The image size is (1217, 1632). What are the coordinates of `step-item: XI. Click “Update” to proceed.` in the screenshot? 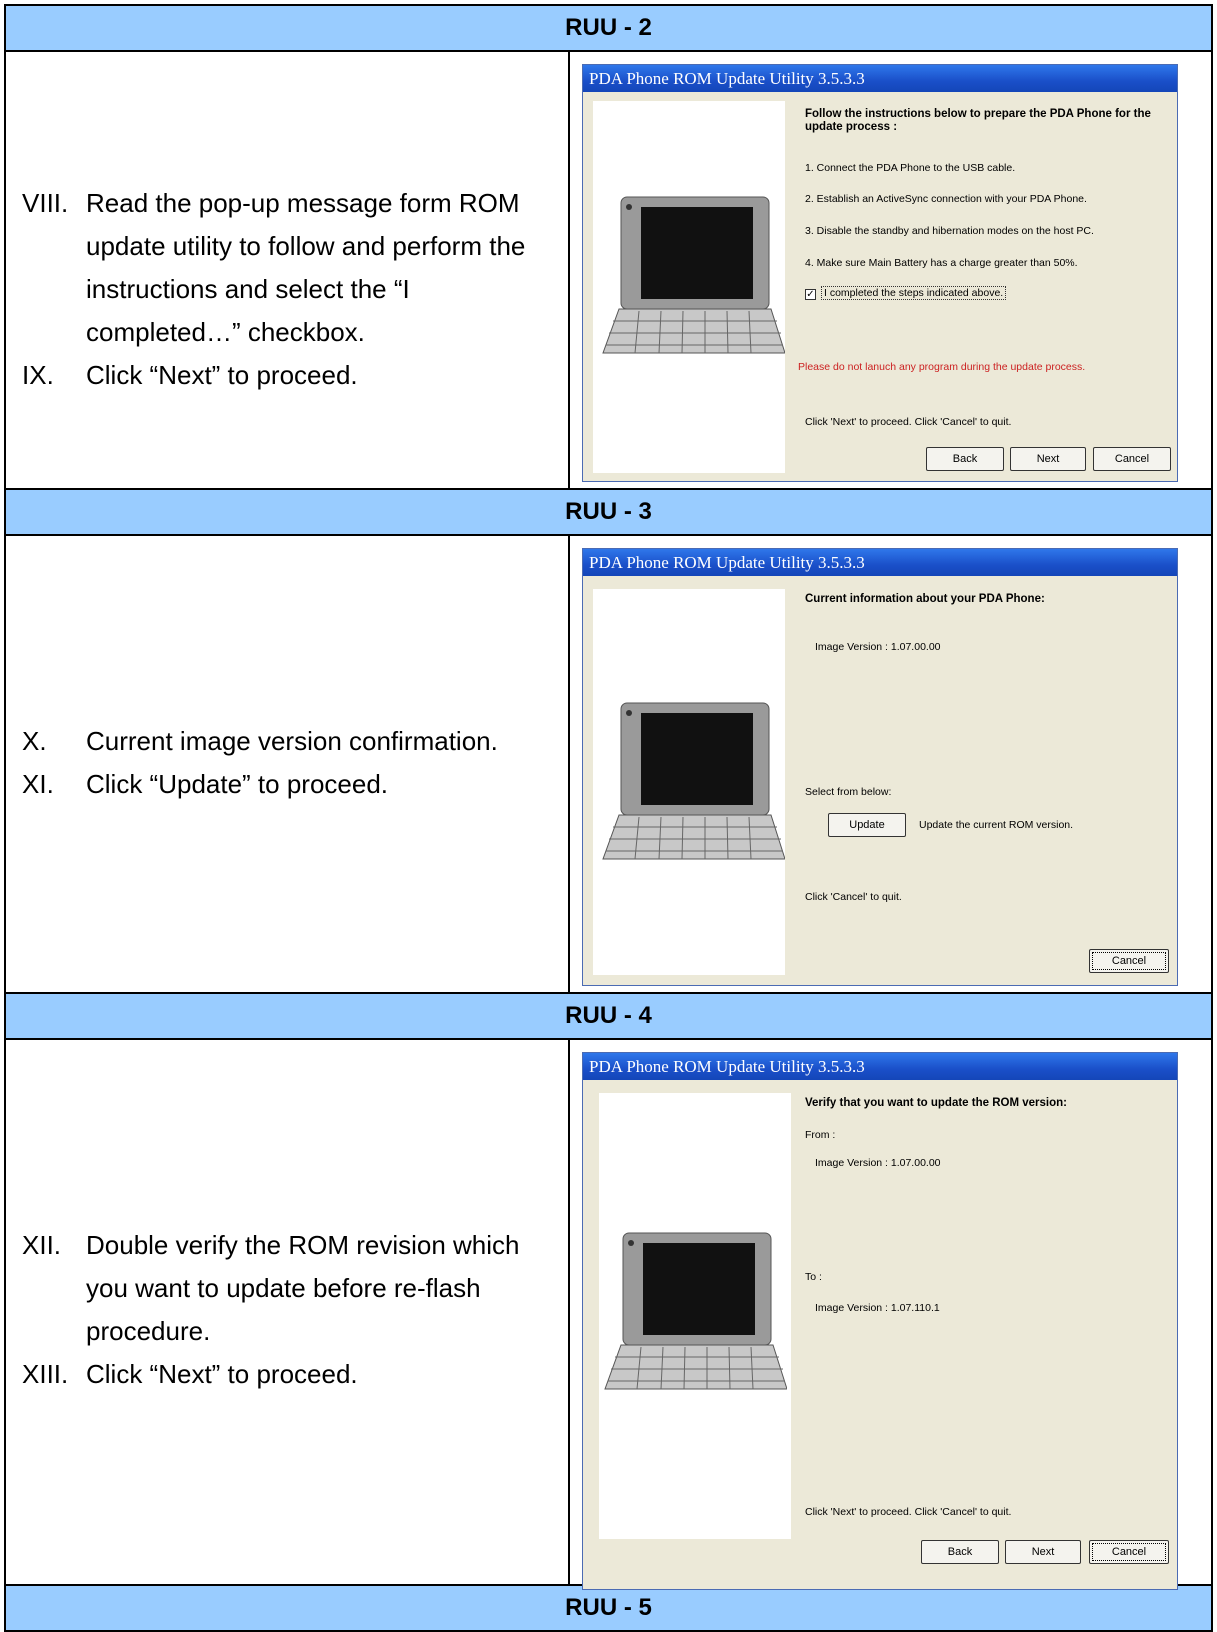 It's located at (274, 784).